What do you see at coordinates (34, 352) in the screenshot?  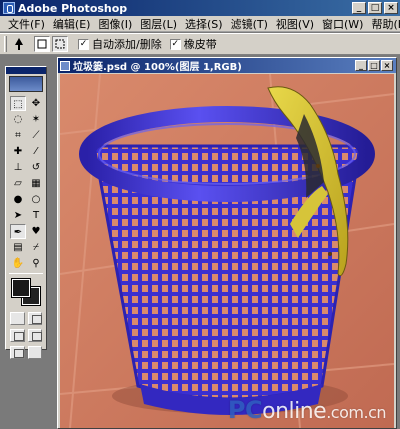 I see `imageready-jump-button` at bounding box center [34, 352].